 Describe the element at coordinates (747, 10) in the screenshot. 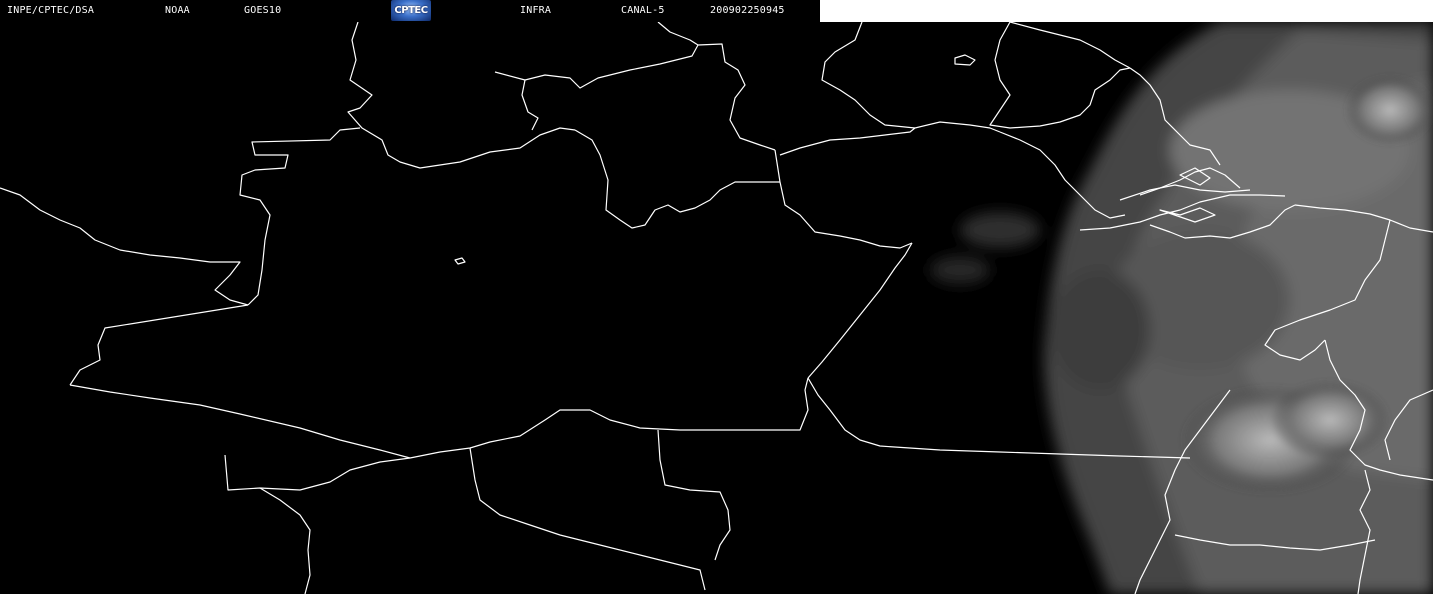

I see `timestamp-label: 200902250945` at that location.